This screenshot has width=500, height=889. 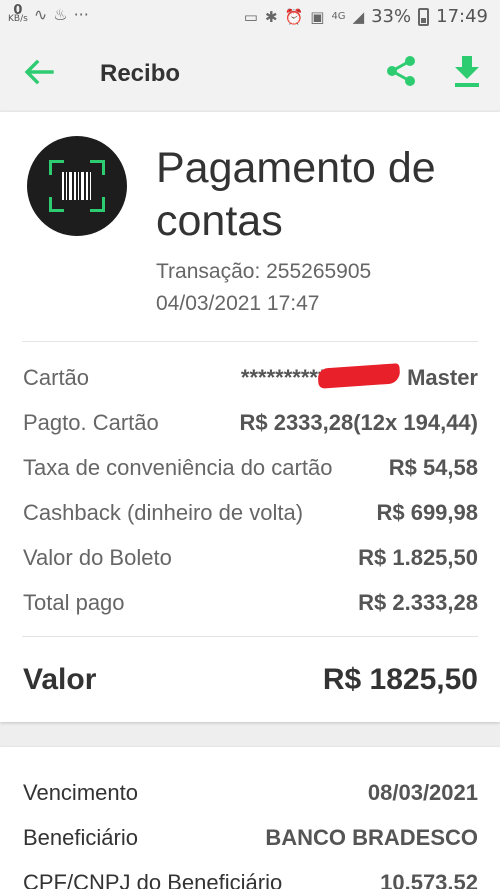 I want to click on convenience-fee-value: R$ 54,58, so click(x=433, y=467).